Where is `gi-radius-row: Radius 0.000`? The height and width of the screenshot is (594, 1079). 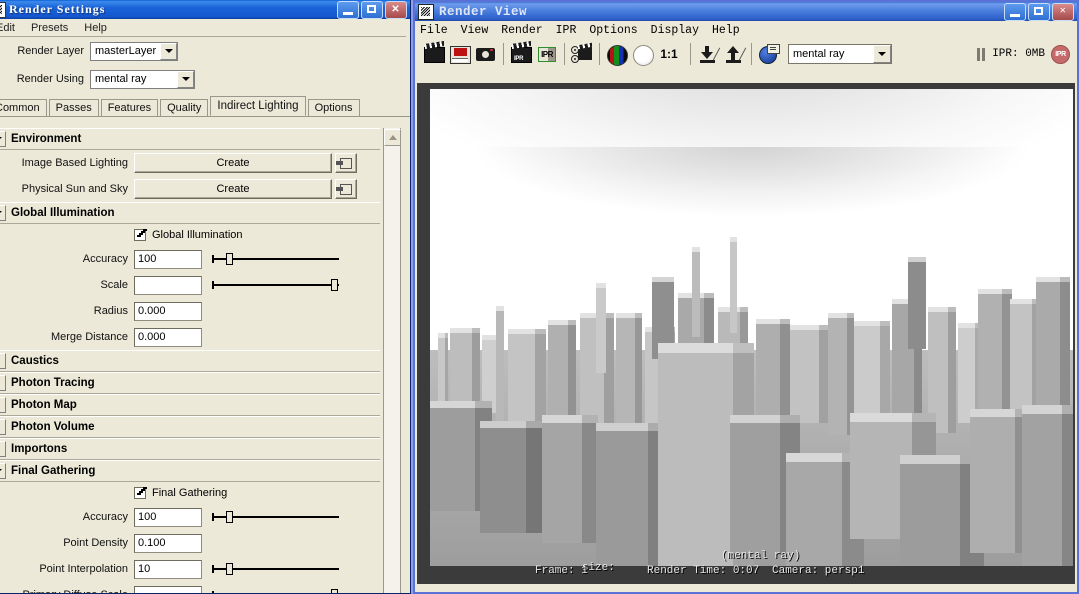 gi-radius-row: Radius 0.000 is located at coordinates (190, 311).